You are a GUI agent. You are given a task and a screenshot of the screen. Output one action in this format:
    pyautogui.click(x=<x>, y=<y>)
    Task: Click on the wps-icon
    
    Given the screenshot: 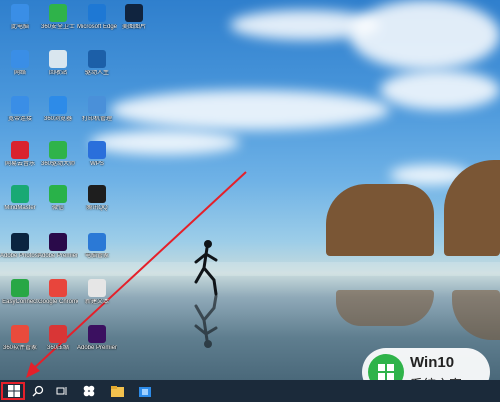 What is the action you would take?
    pyautogui.click(x=97, y=150)
    